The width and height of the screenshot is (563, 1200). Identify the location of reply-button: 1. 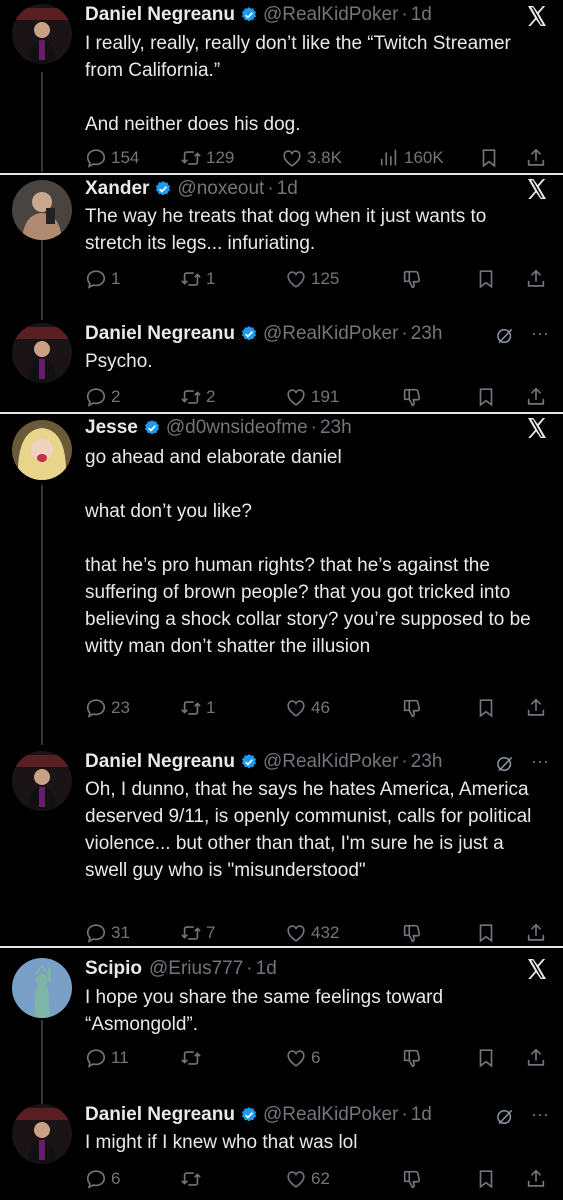
(102, 279).